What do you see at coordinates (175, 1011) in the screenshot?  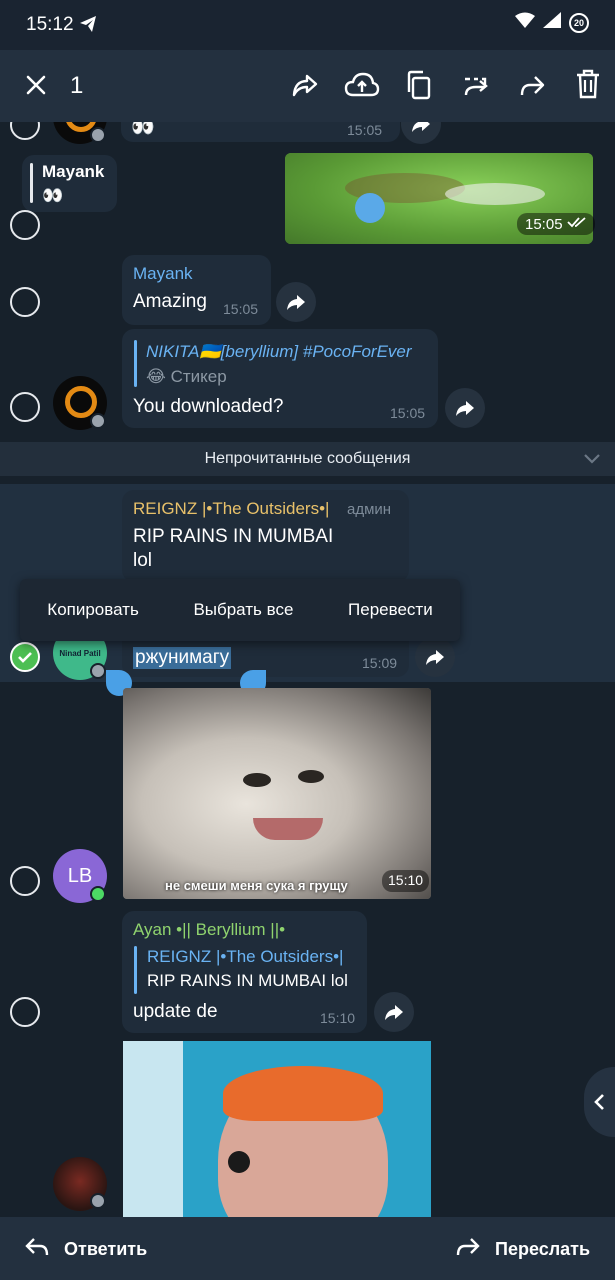 I see `message-text: update de` at bounding box center [175, 1011].